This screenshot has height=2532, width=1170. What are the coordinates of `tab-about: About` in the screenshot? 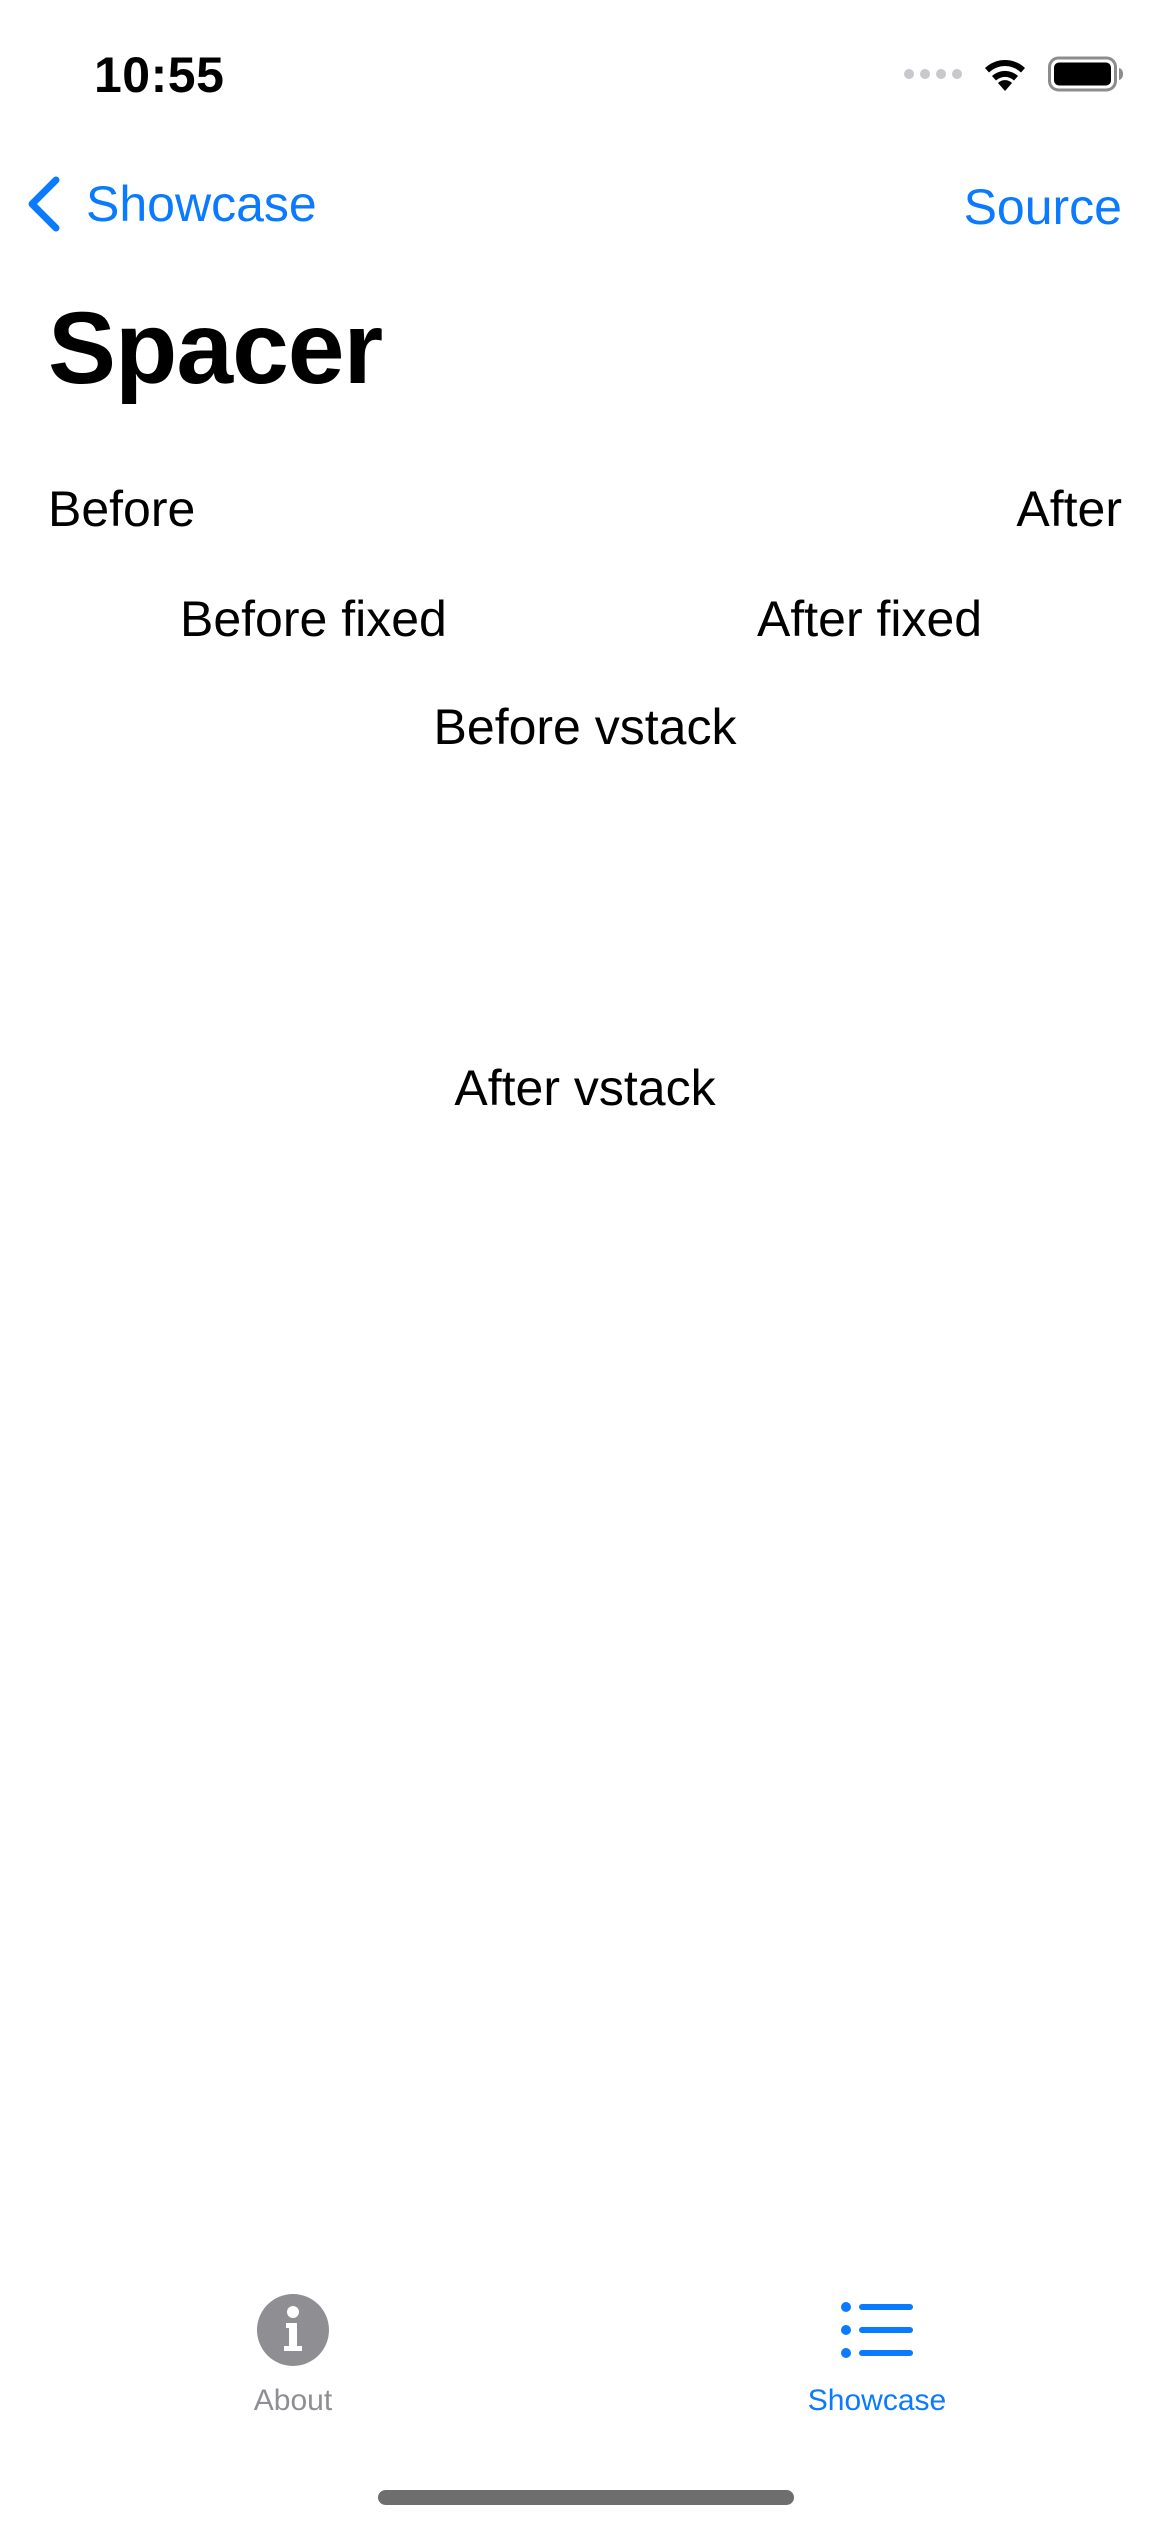 It's located at (293, 2354).